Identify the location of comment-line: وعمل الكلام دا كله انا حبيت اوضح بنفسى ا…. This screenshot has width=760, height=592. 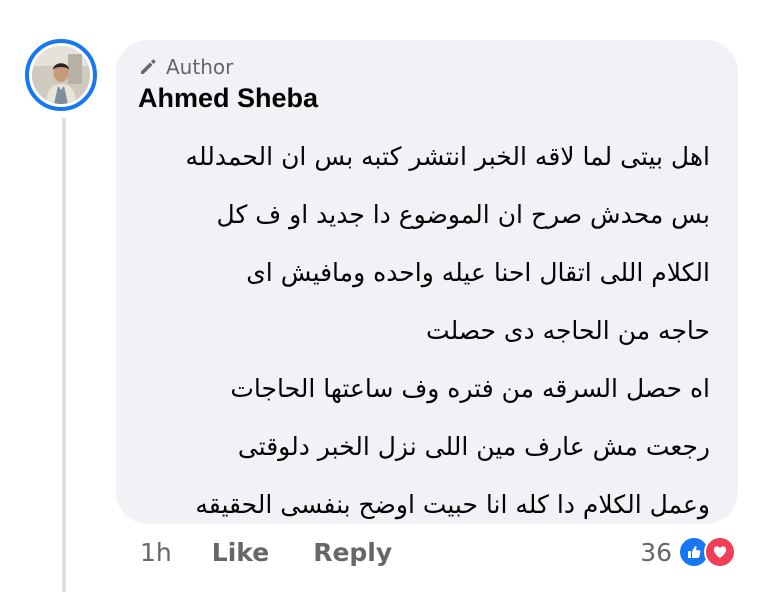
(452, 504).